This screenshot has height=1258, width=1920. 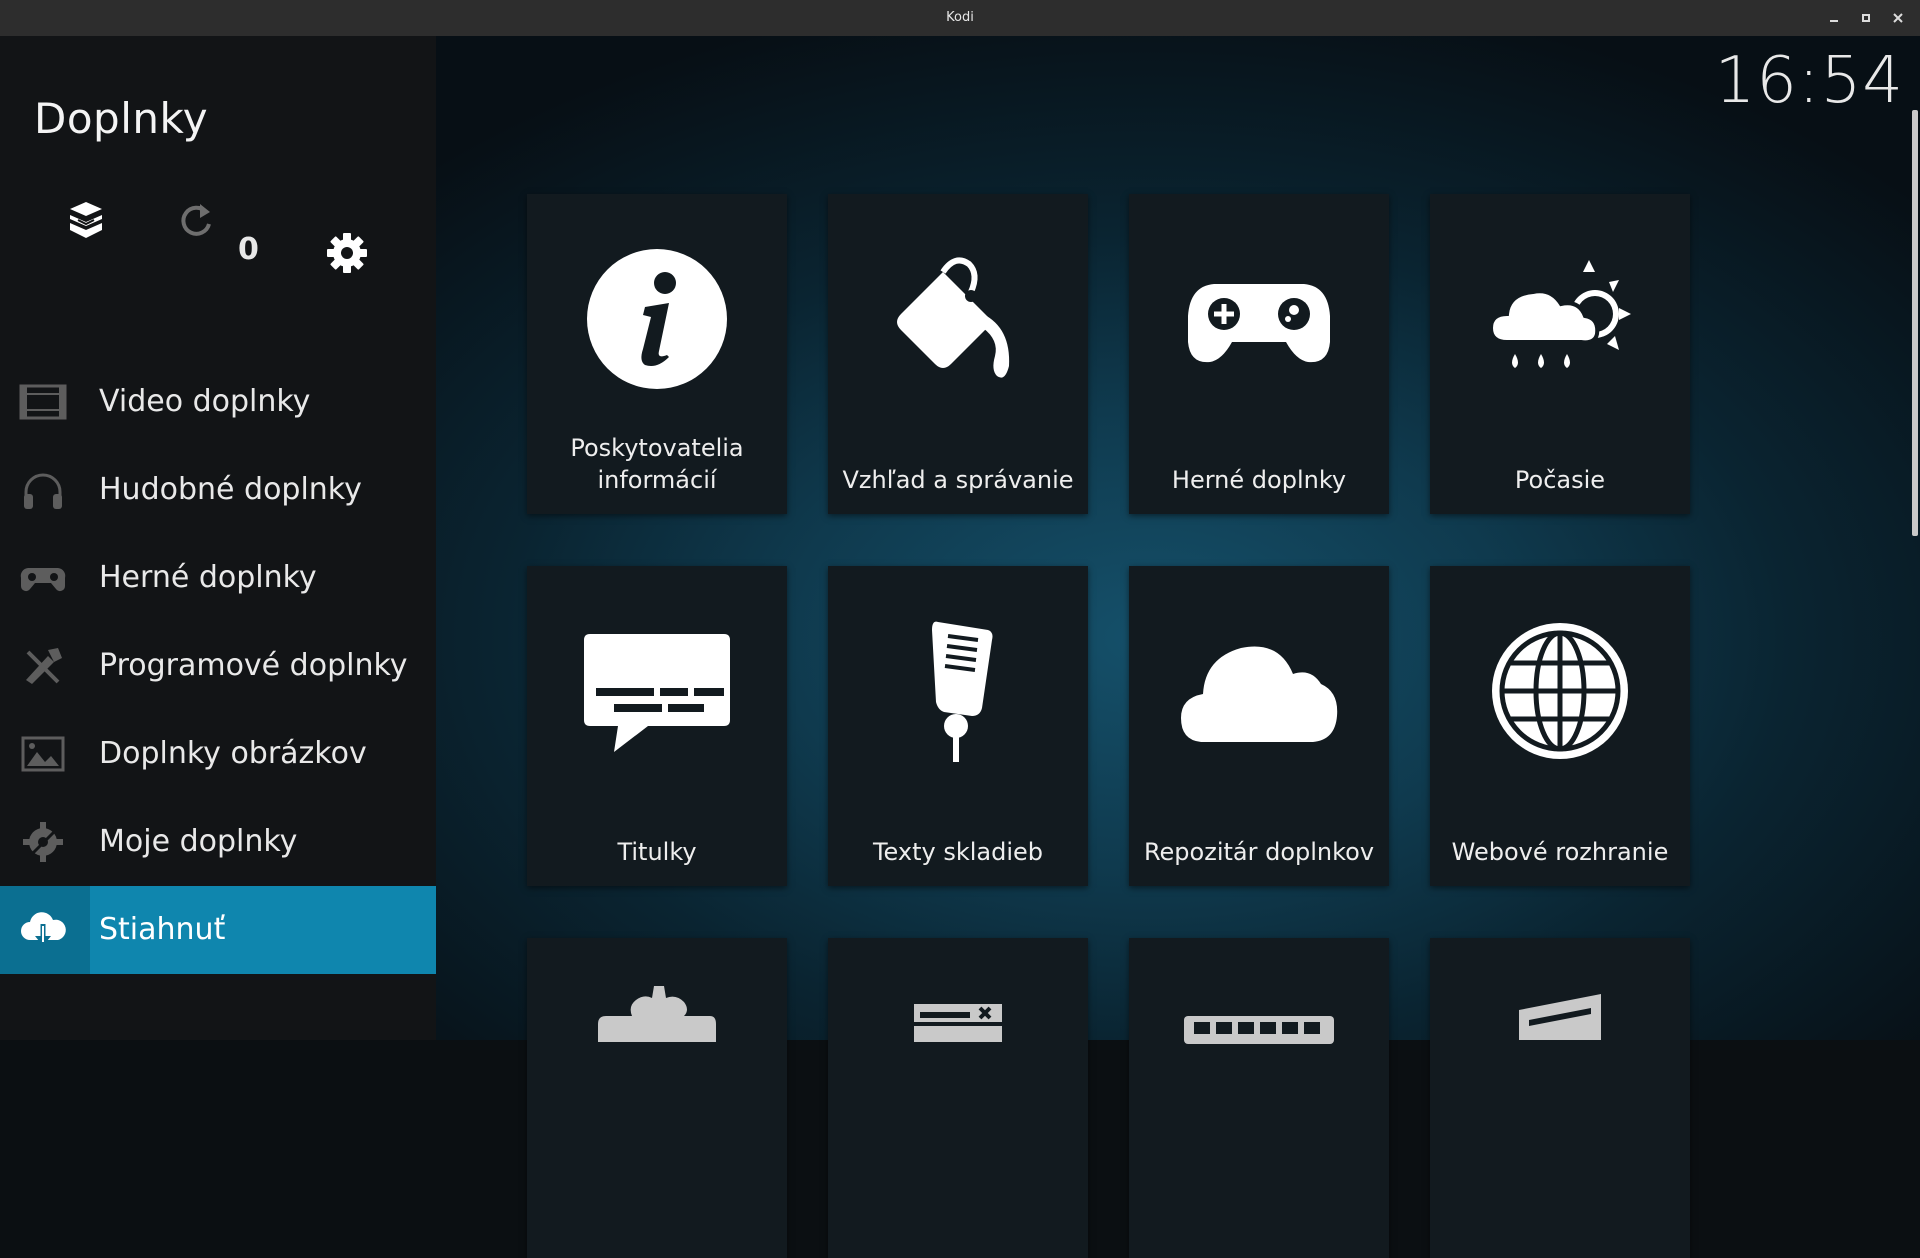 I want to click on info-icon, so click(x=657, y=319).